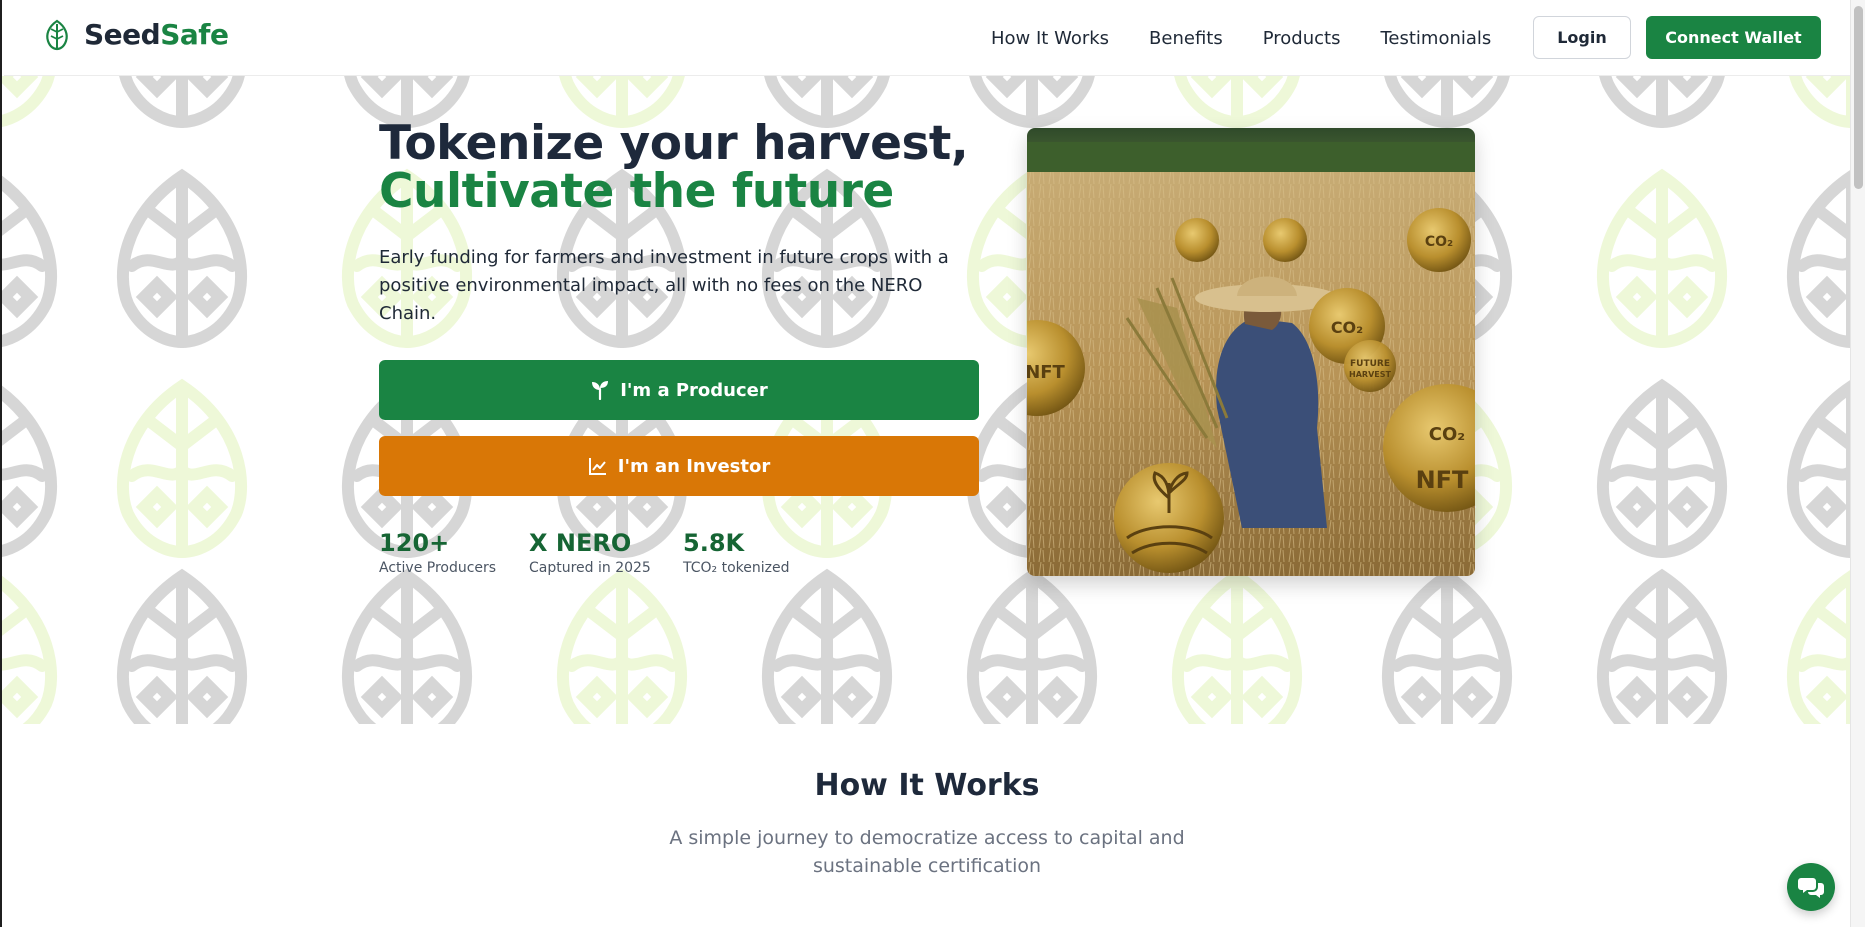 This screenshot has height=927, width=1865. Describe the element at coordinates (156, 34) in the screenshot. I see `logo-text: SeedSafe` at that location.